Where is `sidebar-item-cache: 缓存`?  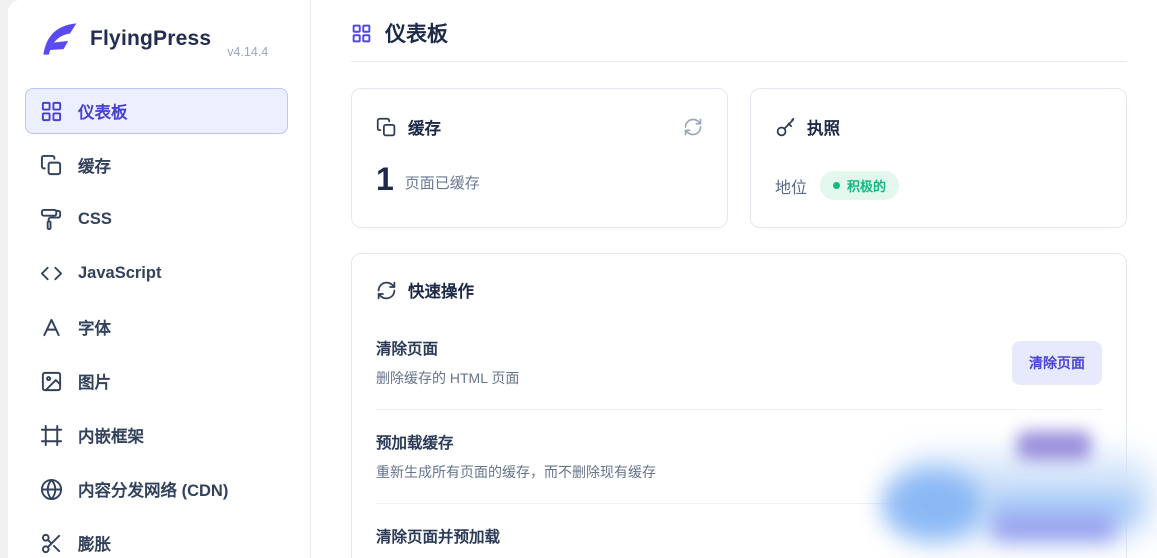 sidebar-item-cache: 缓存 is located at coordinates (156, 165).